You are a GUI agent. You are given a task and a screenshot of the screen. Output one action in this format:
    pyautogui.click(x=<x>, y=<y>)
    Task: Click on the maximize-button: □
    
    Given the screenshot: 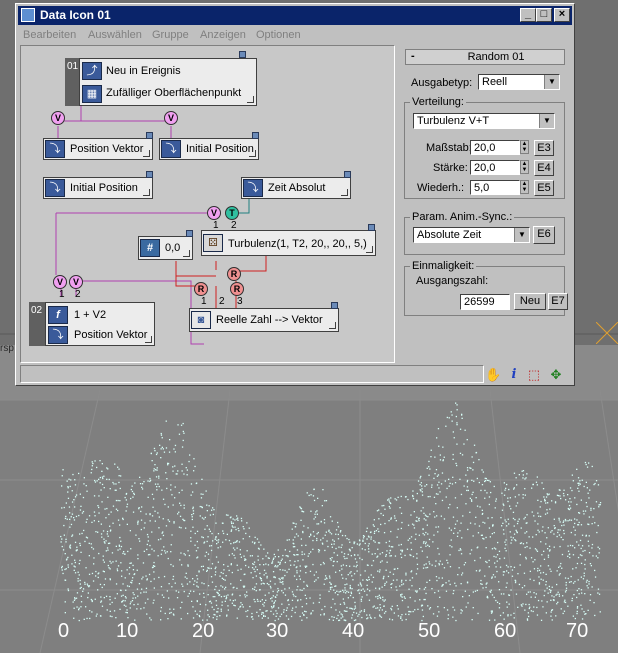 What is the action you would take?
    pyautogui.click(x=544, y=15)
    